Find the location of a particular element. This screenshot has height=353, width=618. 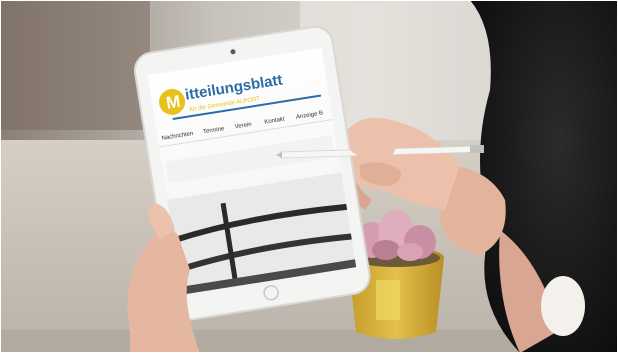

logo-letter: M is located at coordinates (173, 102).